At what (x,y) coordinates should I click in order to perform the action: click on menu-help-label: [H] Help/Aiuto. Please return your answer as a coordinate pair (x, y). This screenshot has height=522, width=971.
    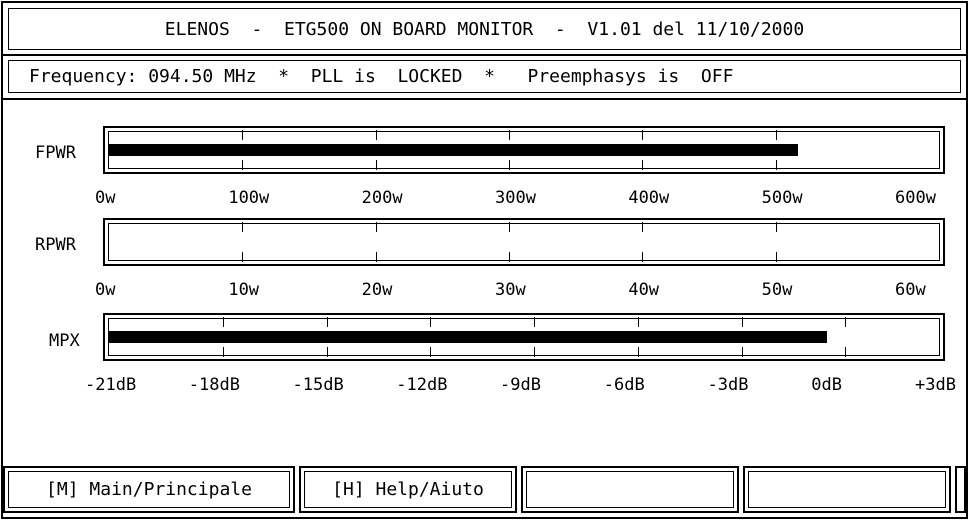
    Looking at the image, I should click on (408, 489).